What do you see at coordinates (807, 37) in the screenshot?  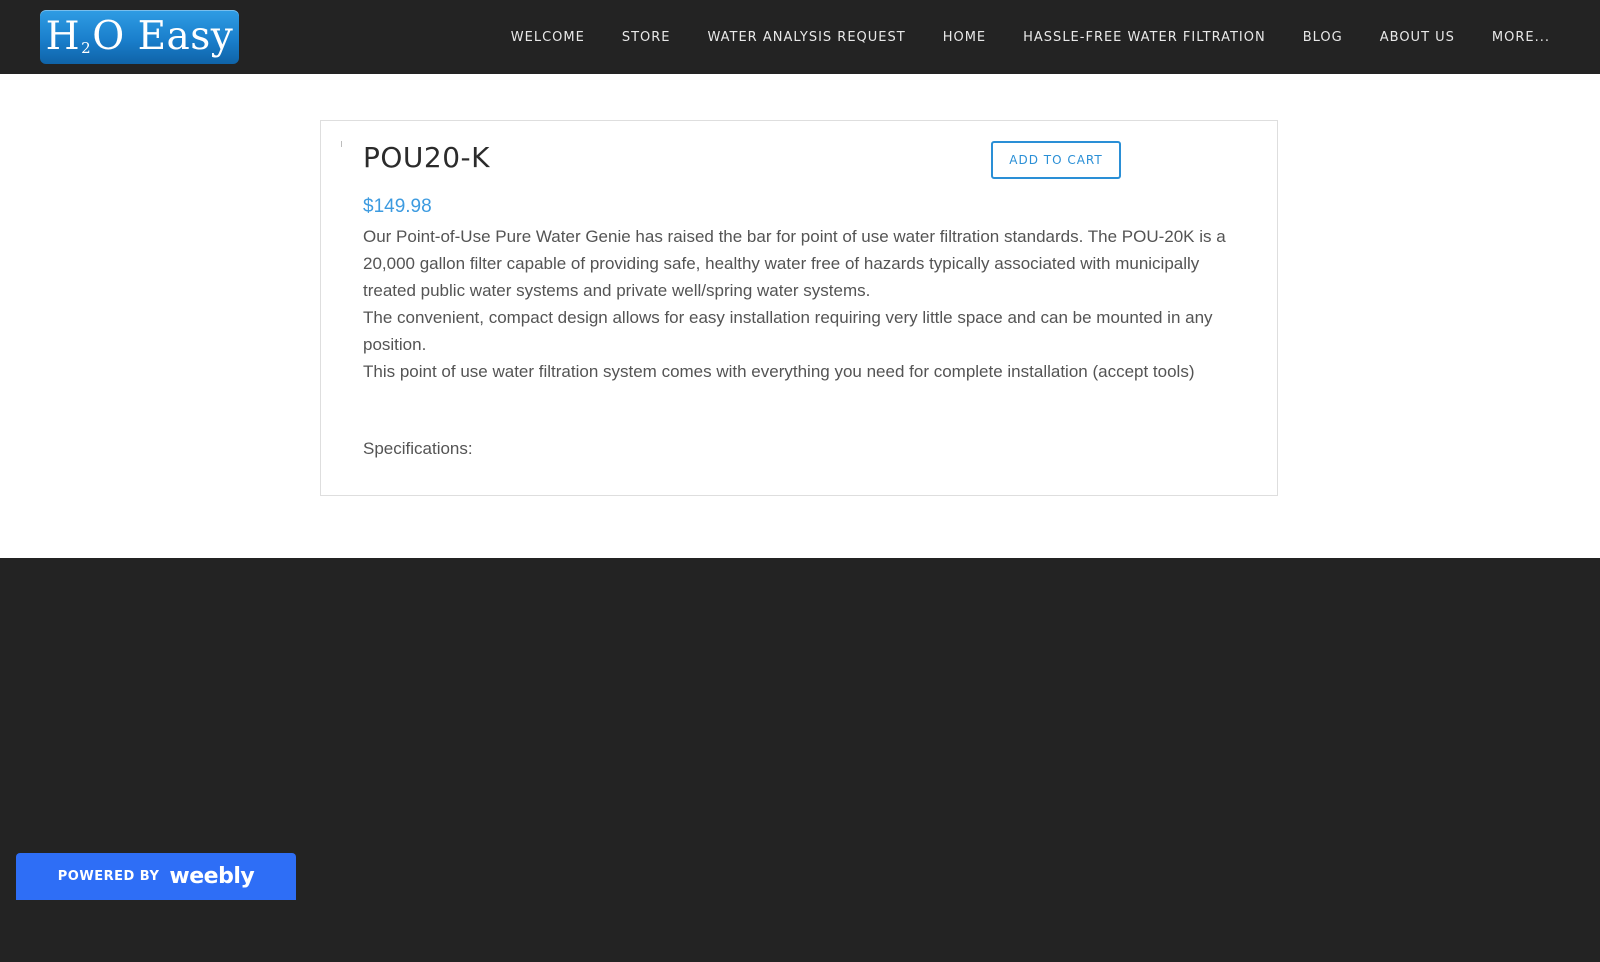 I see `nav-item-water-analysis-request: WATER ANALYSIS REQUEST` at bounding box center [807, 37].